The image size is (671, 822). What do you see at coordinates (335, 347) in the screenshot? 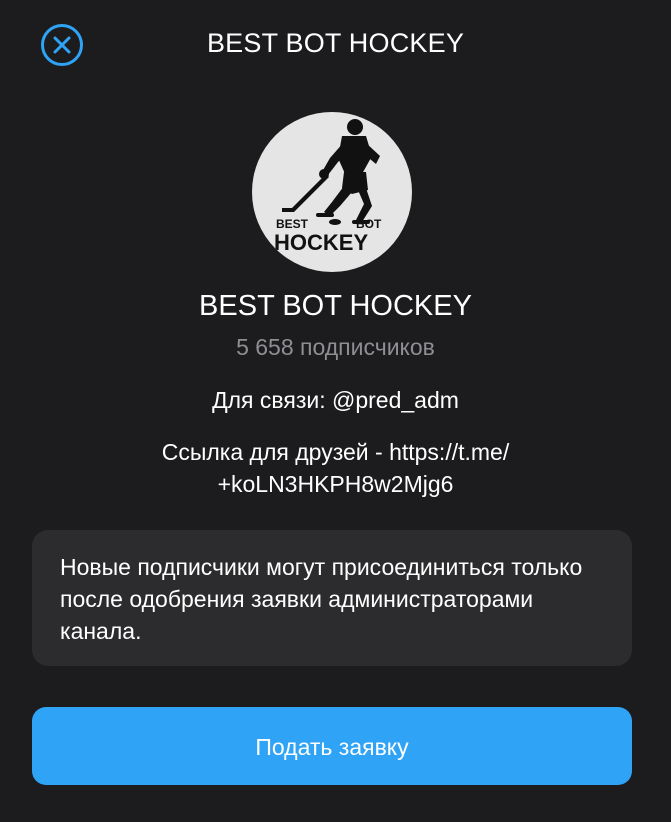
I see `subscriber-count: 5 658 подписчиков` at bounding box center [335, 347].